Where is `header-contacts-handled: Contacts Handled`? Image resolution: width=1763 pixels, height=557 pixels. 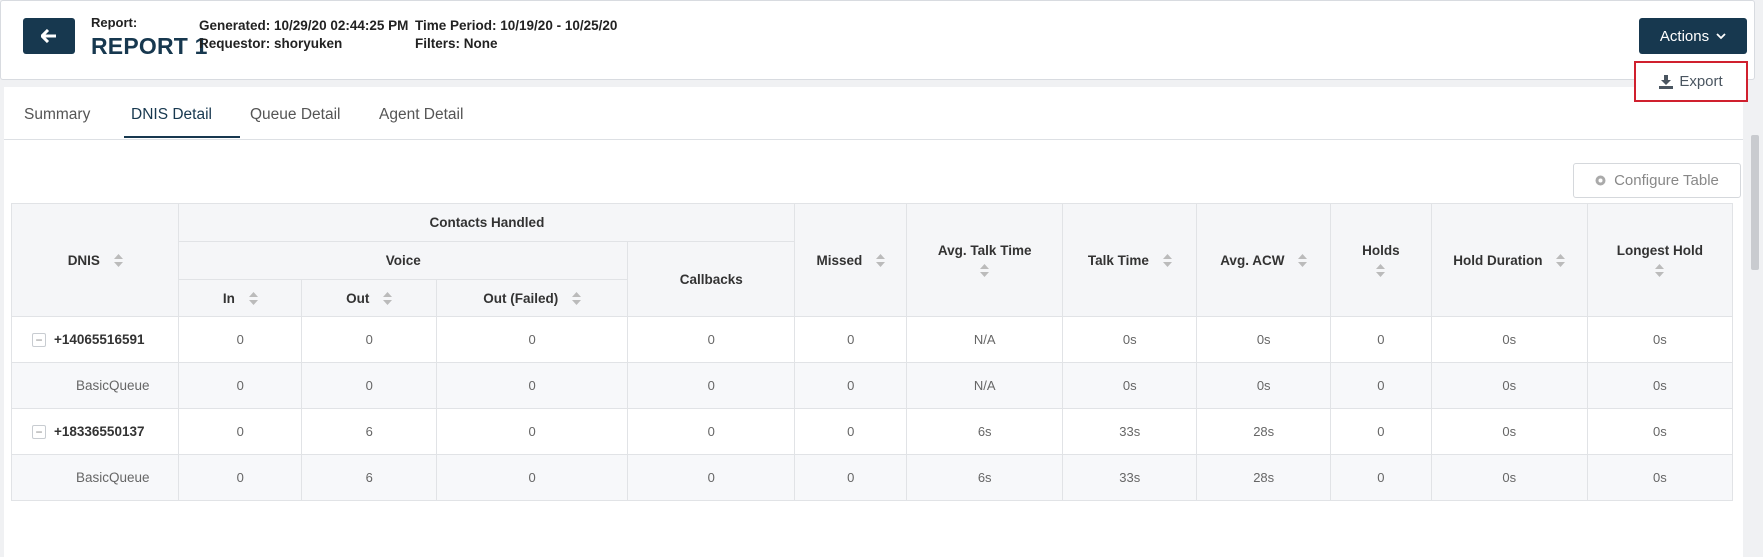 header-contacts-handled: Contacts Handled is located at coordinates (487, 222).